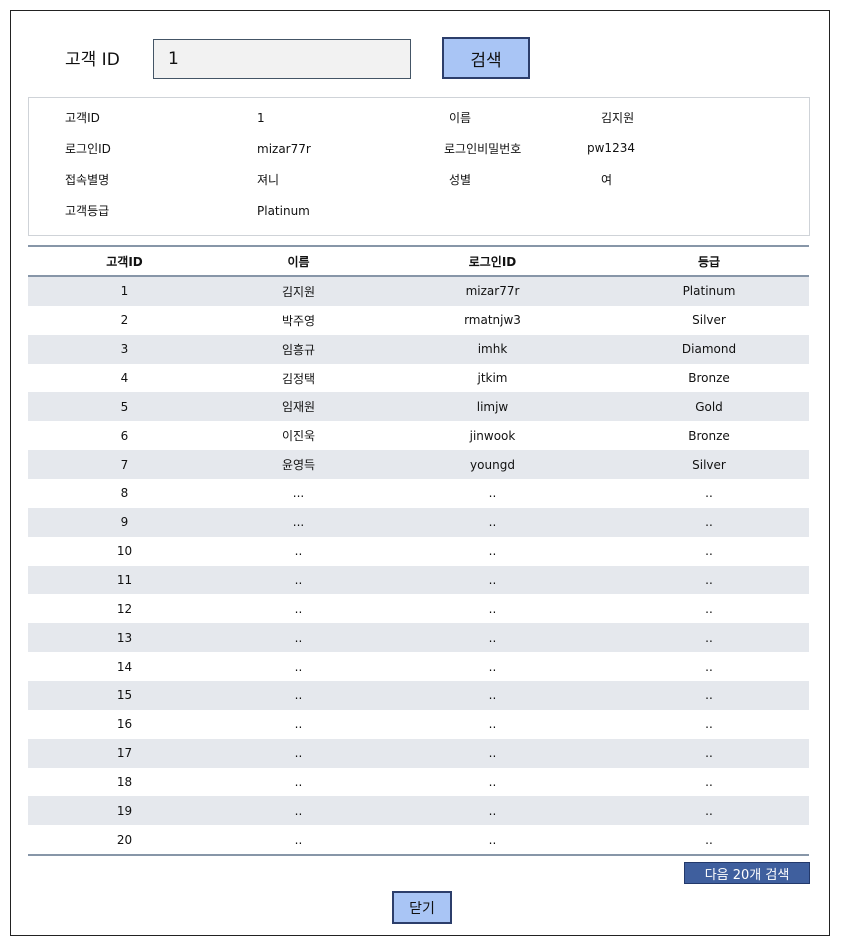  I want to click on column-header-login-id: 로그인ID, so click(492, 261).